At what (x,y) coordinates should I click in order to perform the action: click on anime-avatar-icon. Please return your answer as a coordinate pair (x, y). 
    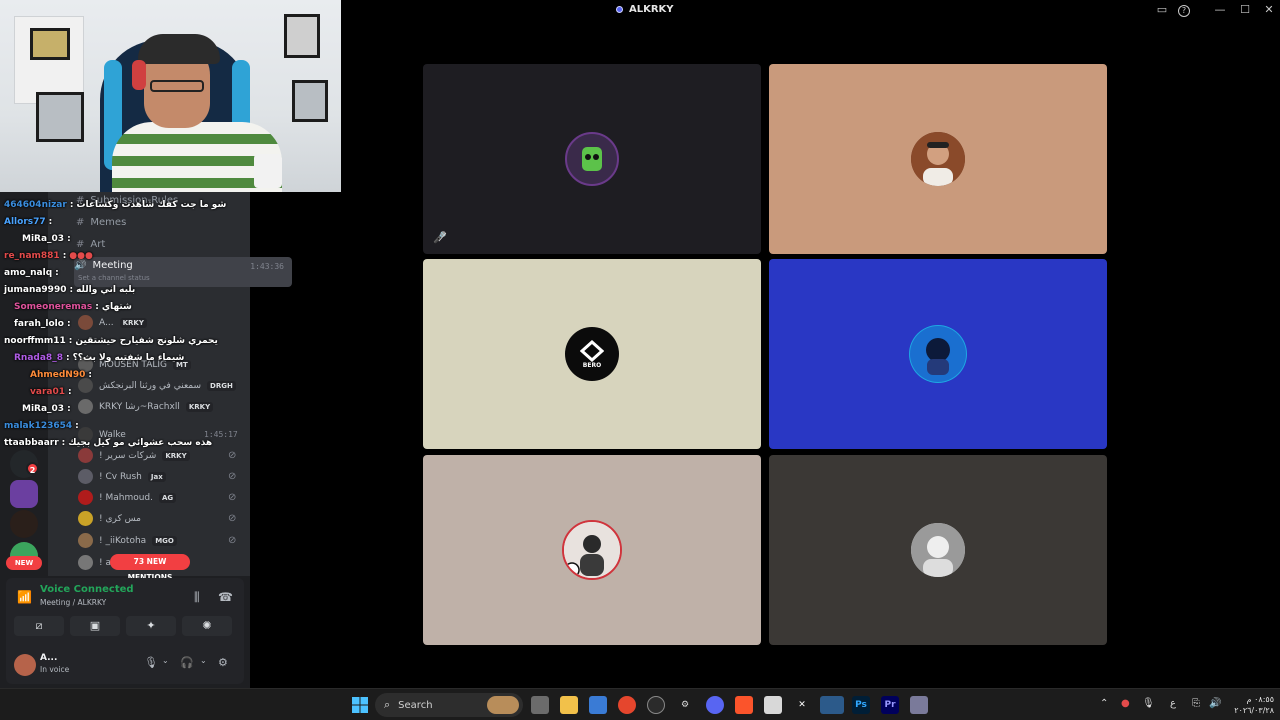
    Looking at the image, I should click on (938, 354).